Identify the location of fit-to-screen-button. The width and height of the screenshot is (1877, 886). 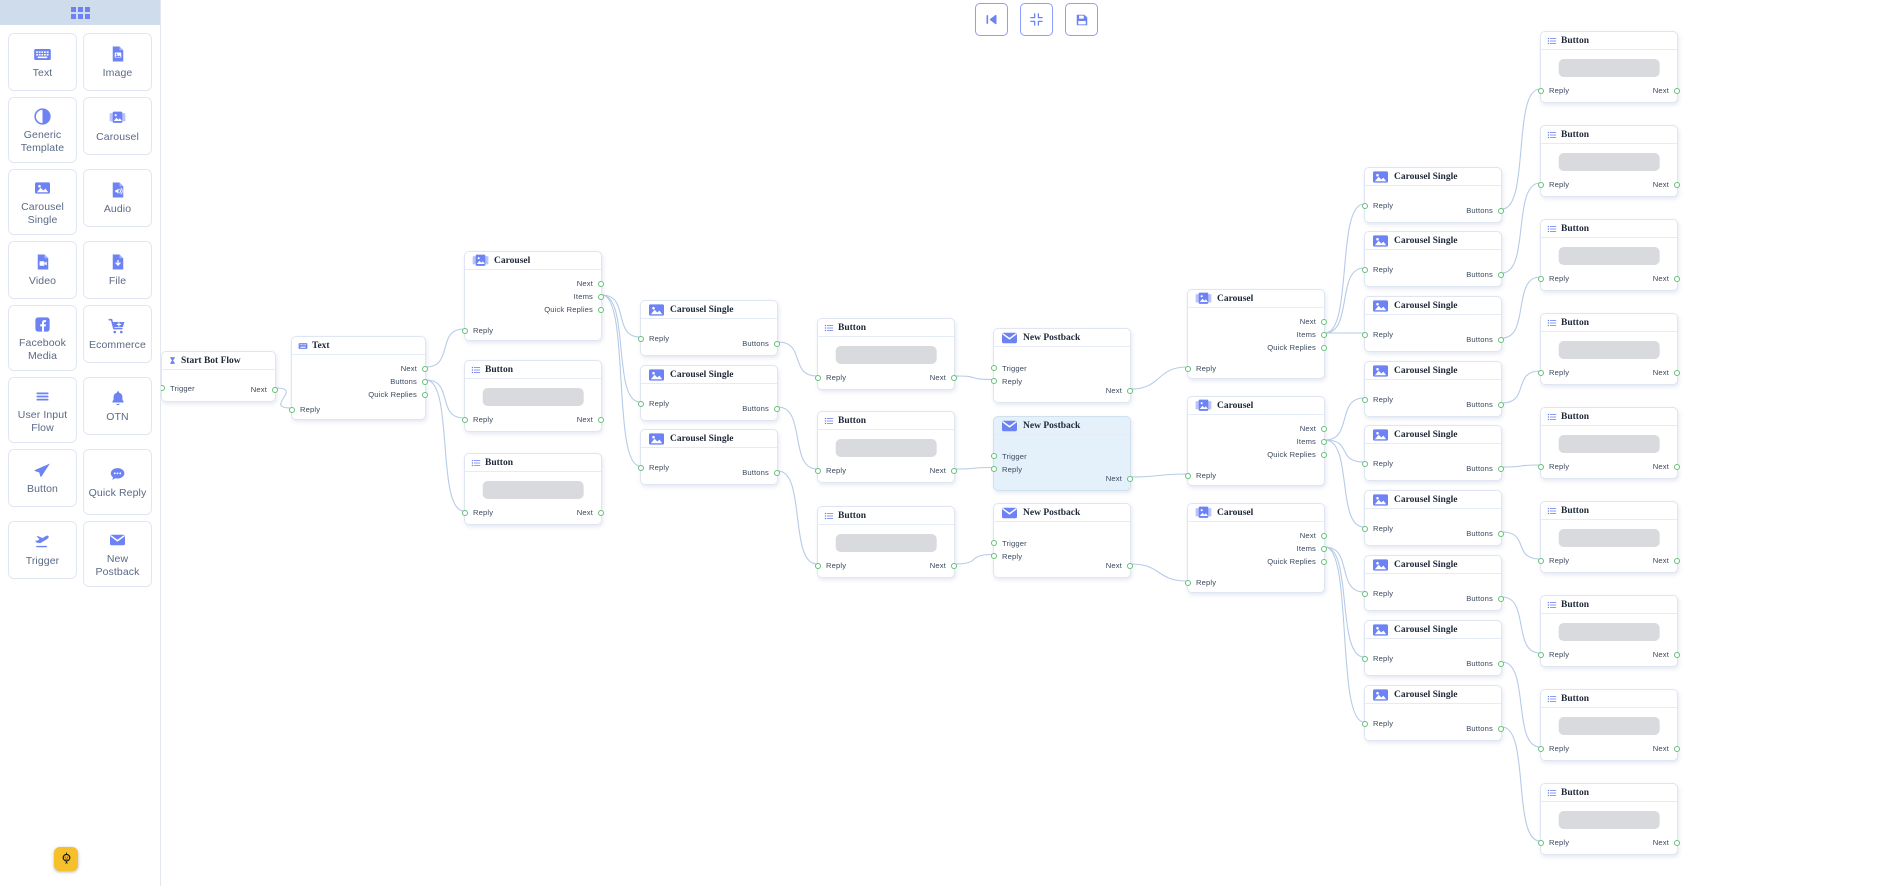
(1036, 19).